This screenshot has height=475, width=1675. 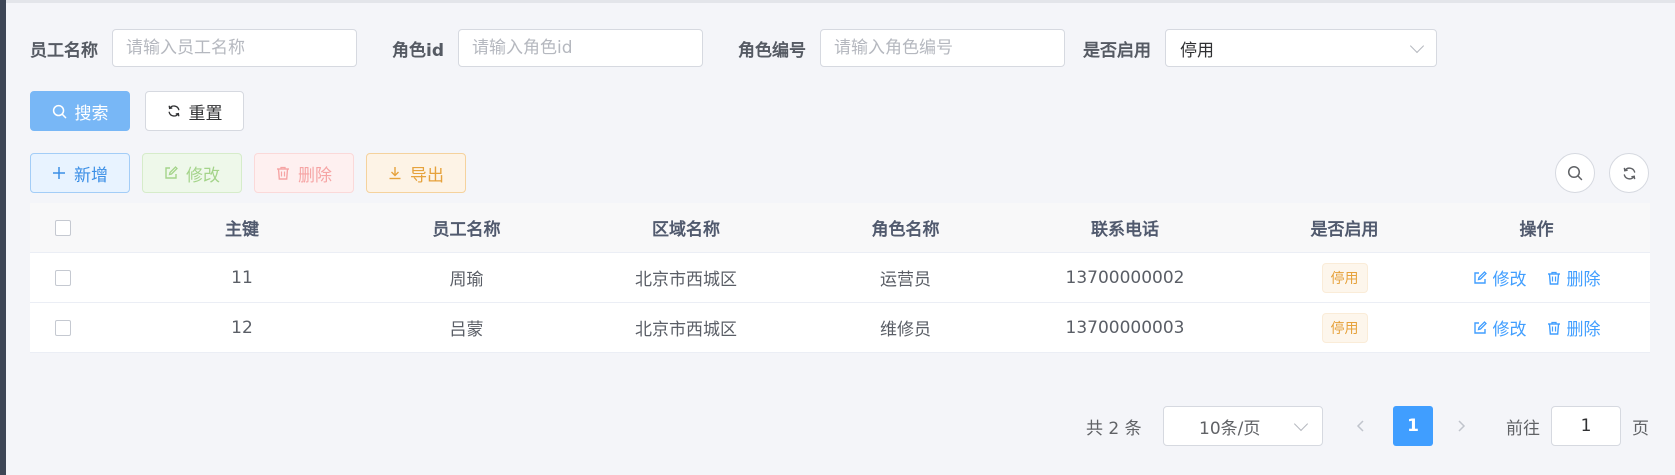 I want to click on enabled-filter: 是否启用 停用, so click(x=1260, y=48).